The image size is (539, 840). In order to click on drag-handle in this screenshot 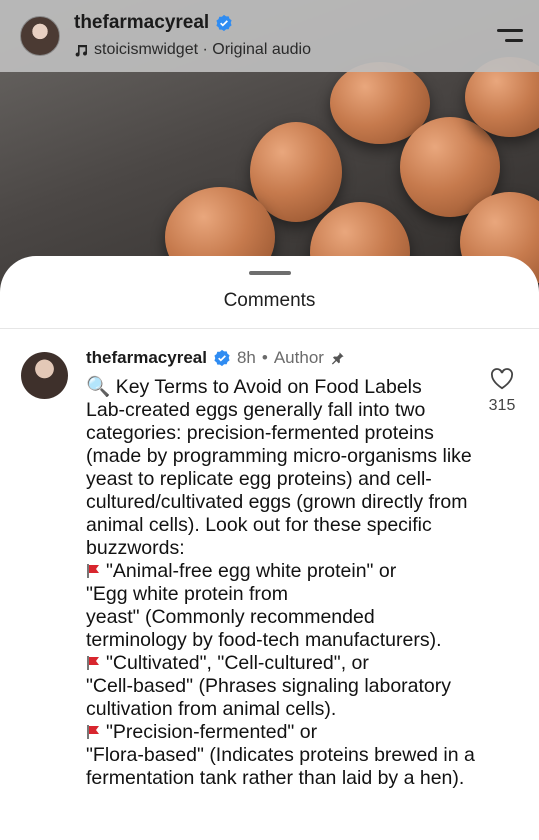, I will do `click(270, 273)`.